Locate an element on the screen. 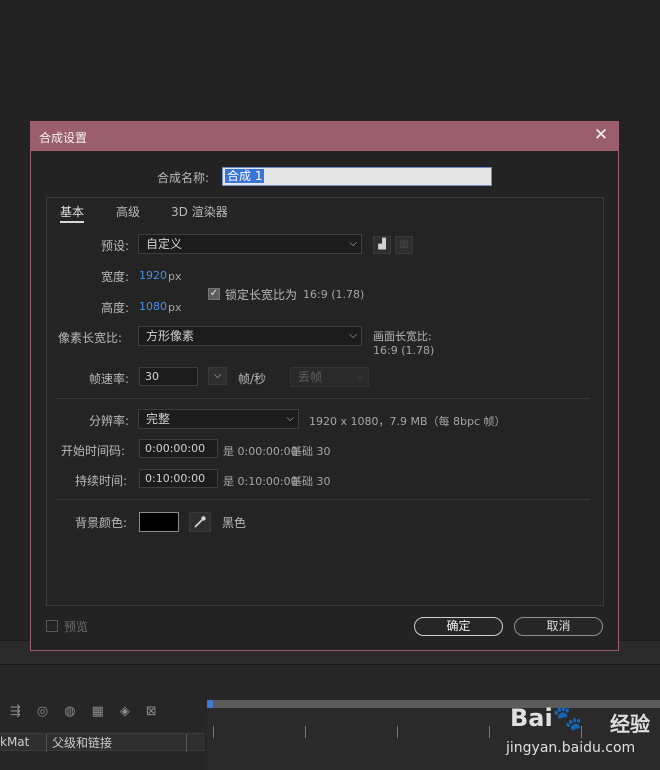 This screenshot has height=770, width=660. lock-aspect-ratio: 16:9 (1.78) is located at coordinates (334, 294).